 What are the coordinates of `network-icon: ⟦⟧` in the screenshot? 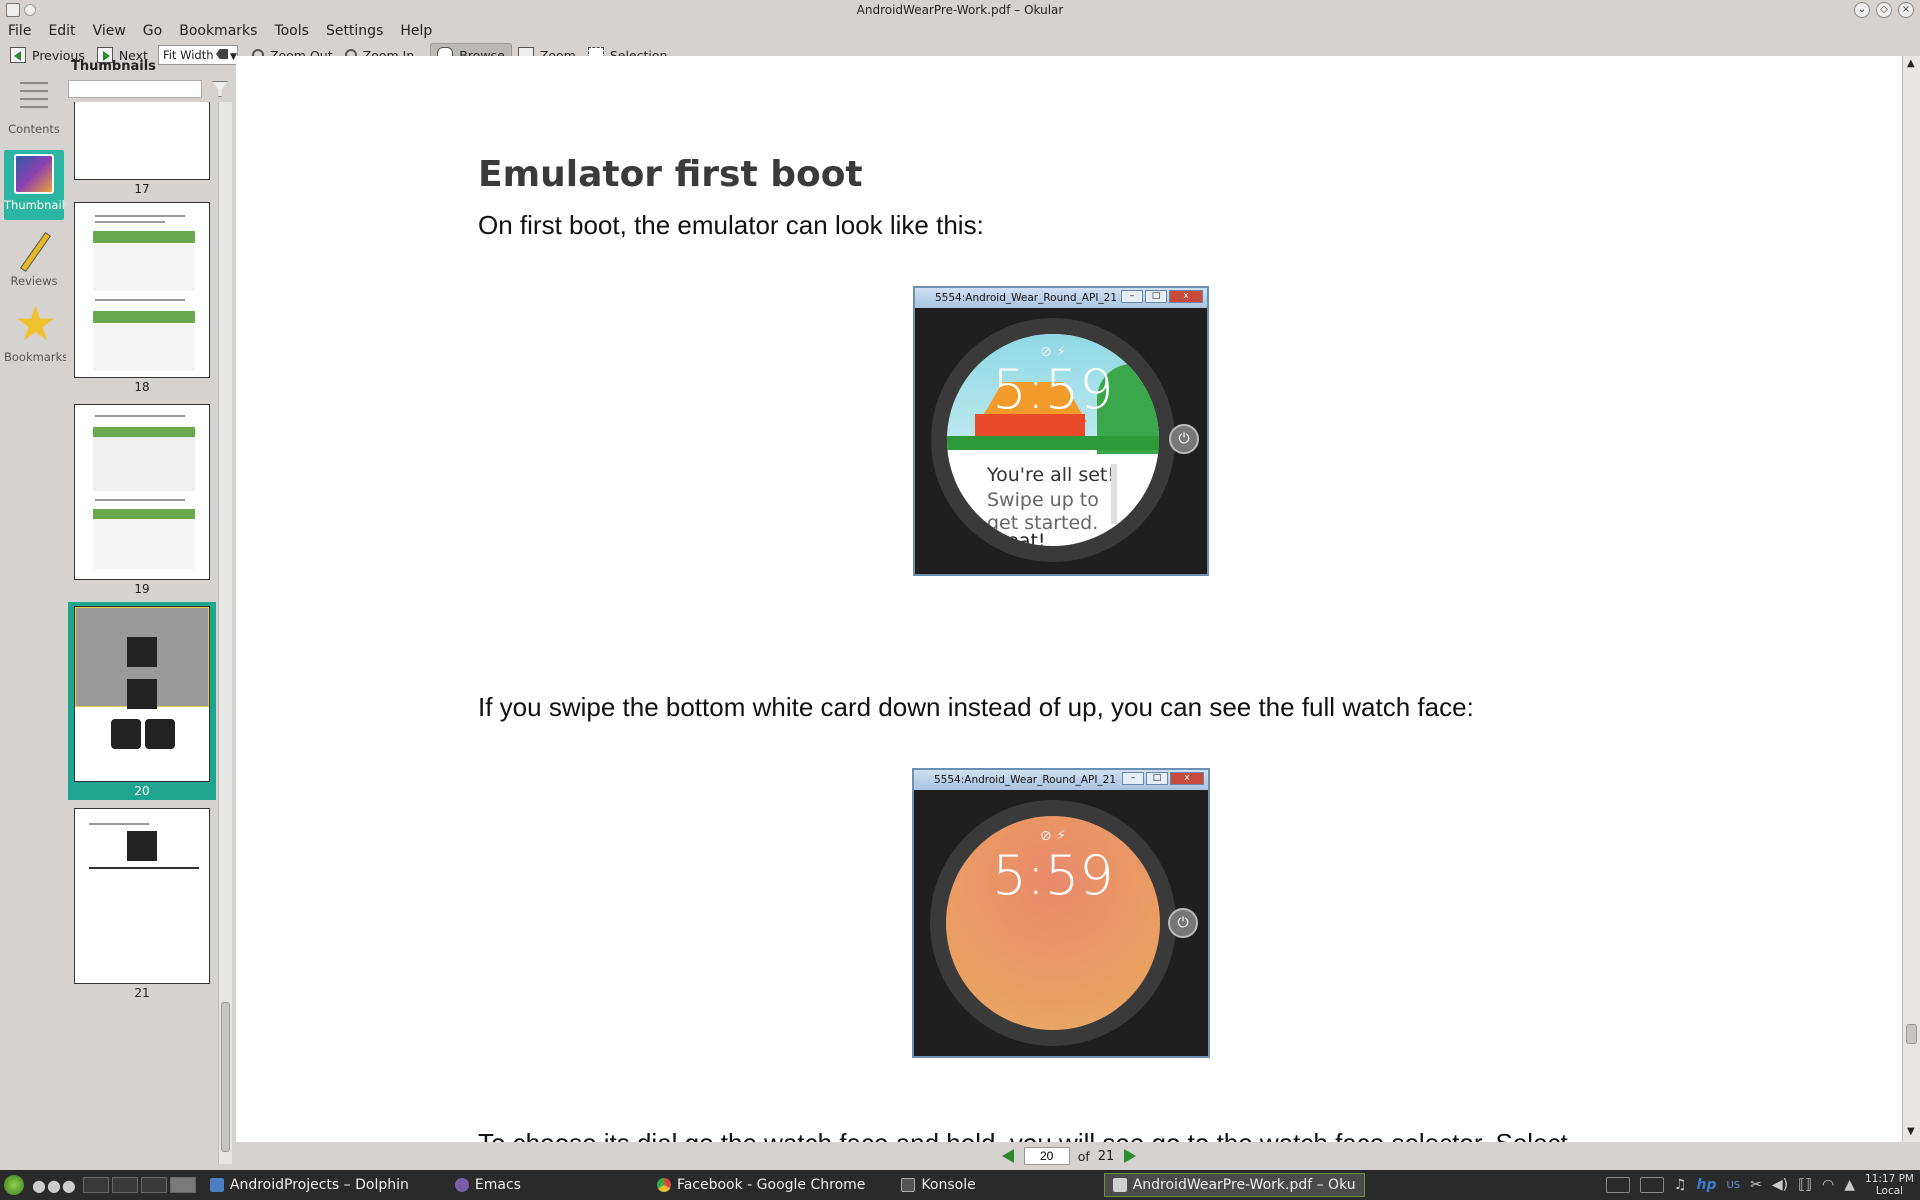 It's located at (1805, 1185).